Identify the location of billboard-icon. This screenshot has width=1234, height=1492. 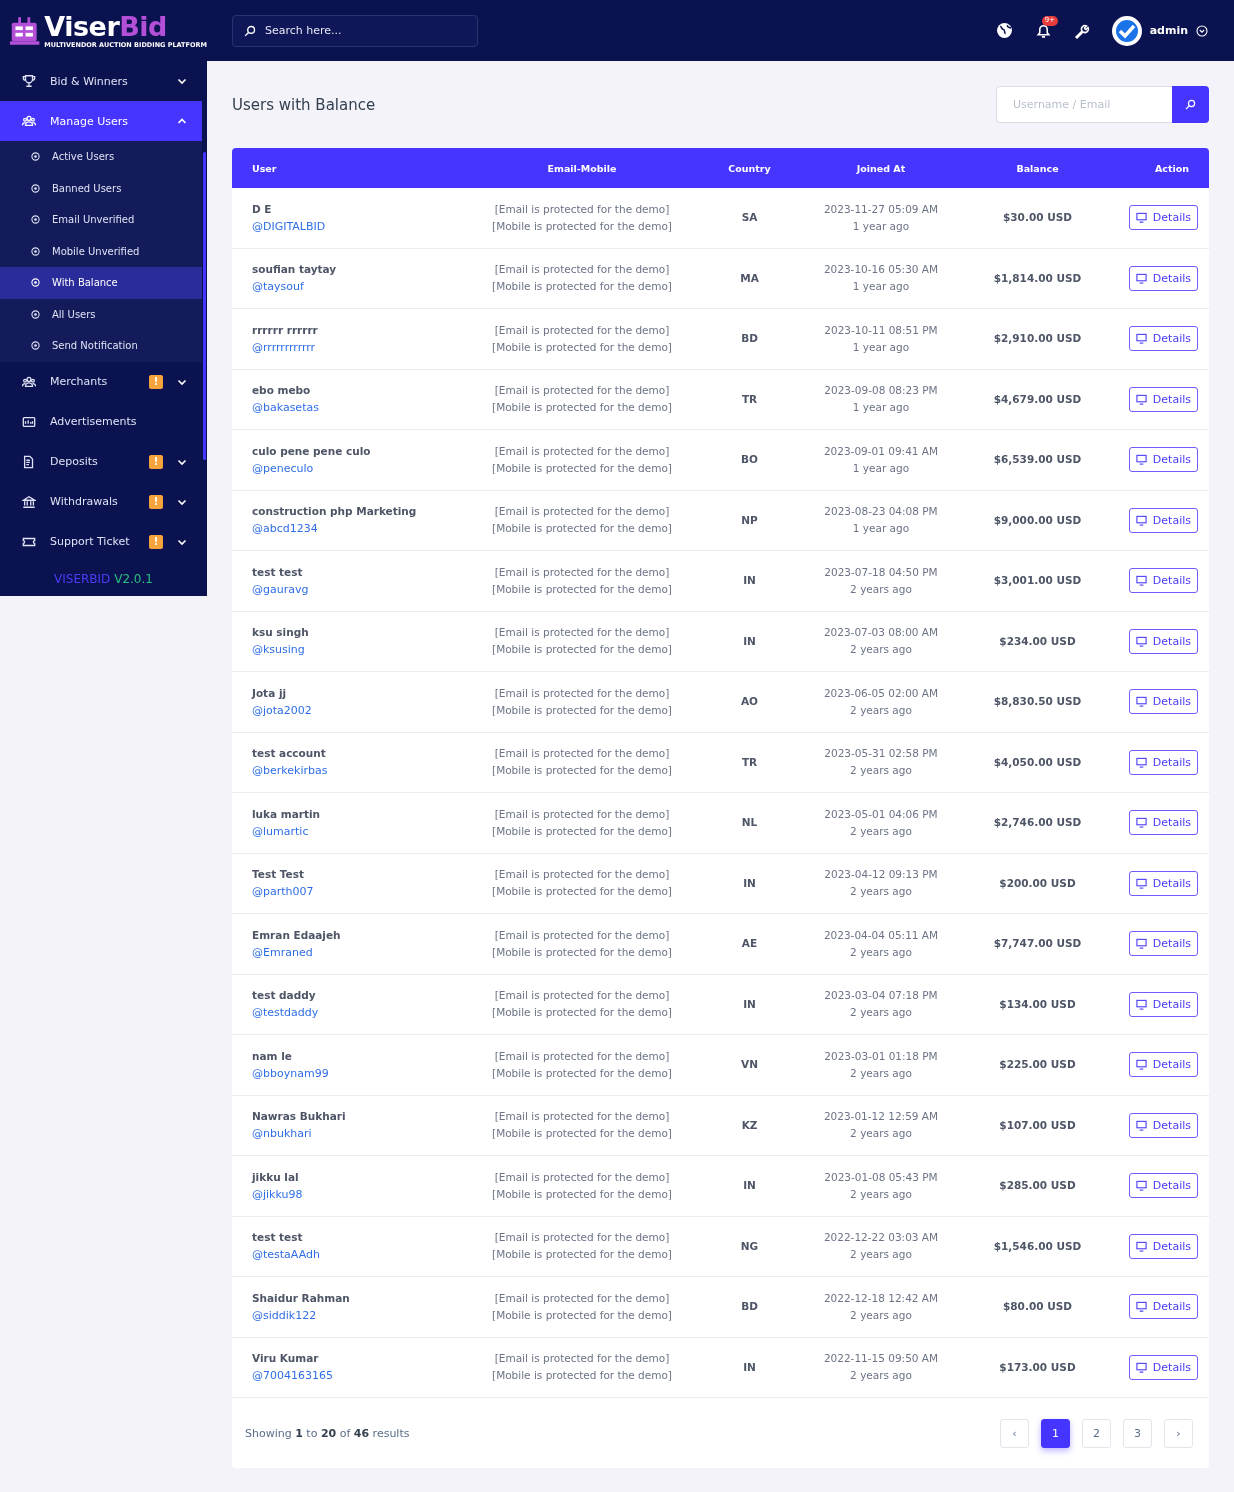
(29, 421).